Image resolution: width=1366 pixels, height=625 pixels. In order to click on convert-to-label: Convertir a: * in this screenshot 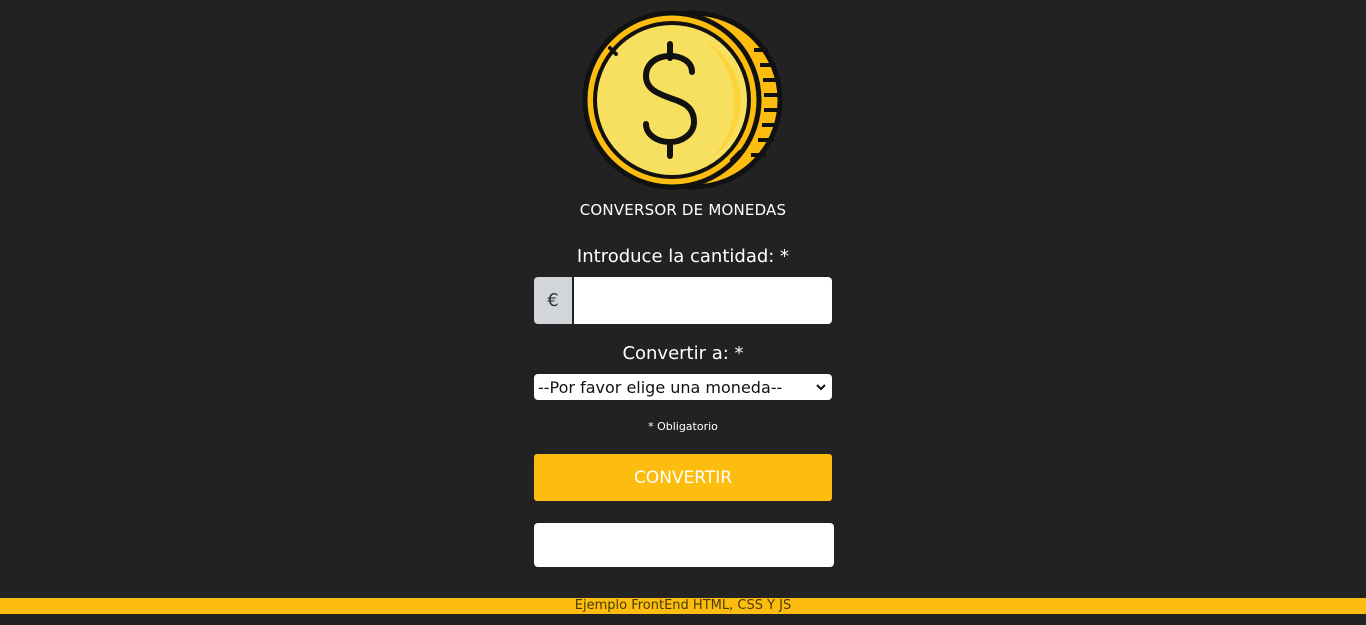, I will do `click(683, 353)`.